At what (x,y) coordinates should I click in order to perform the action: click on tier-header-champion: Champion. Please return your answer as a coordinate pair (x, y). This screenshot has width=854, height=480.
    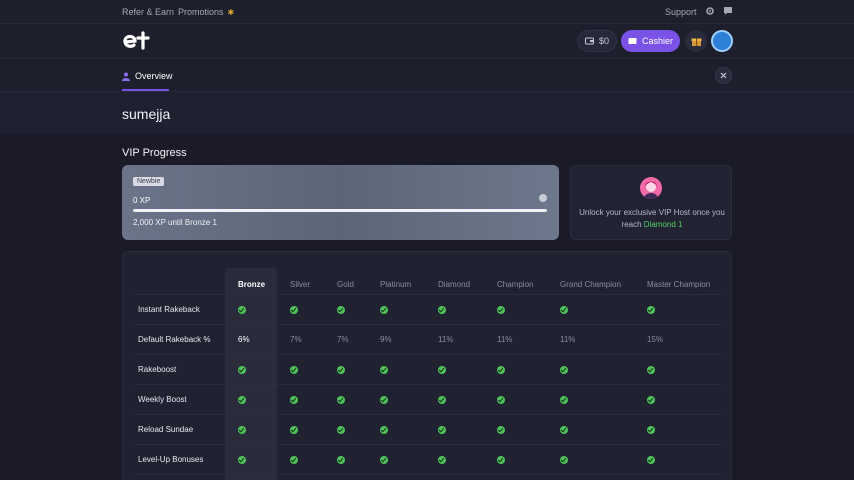
    Looking at the image, I should click on (515, 284).